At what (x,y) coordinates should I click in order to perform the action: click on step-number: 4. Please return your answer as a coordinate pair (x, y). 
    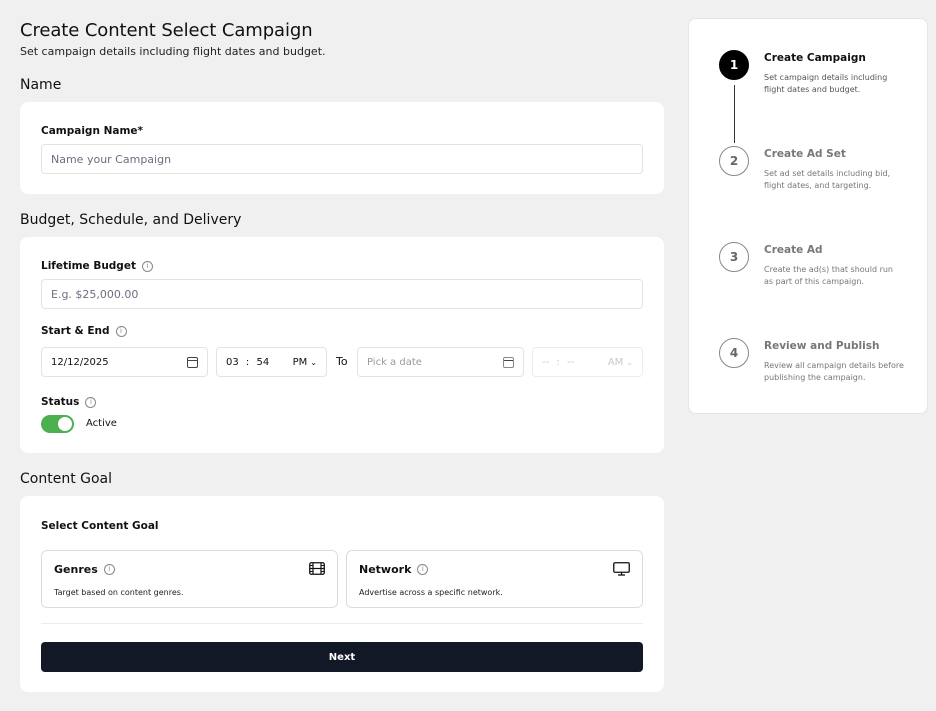
    Looking at the image, I should click on (734, 353).